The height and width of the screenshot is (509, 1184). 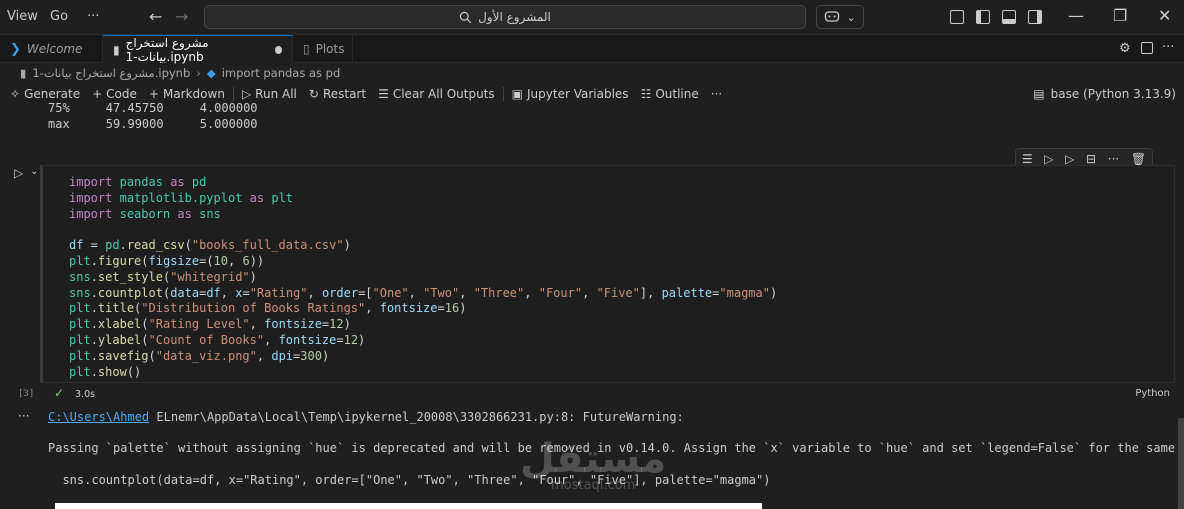 I want to click on code-label: Code, so click(x=121, y=94).